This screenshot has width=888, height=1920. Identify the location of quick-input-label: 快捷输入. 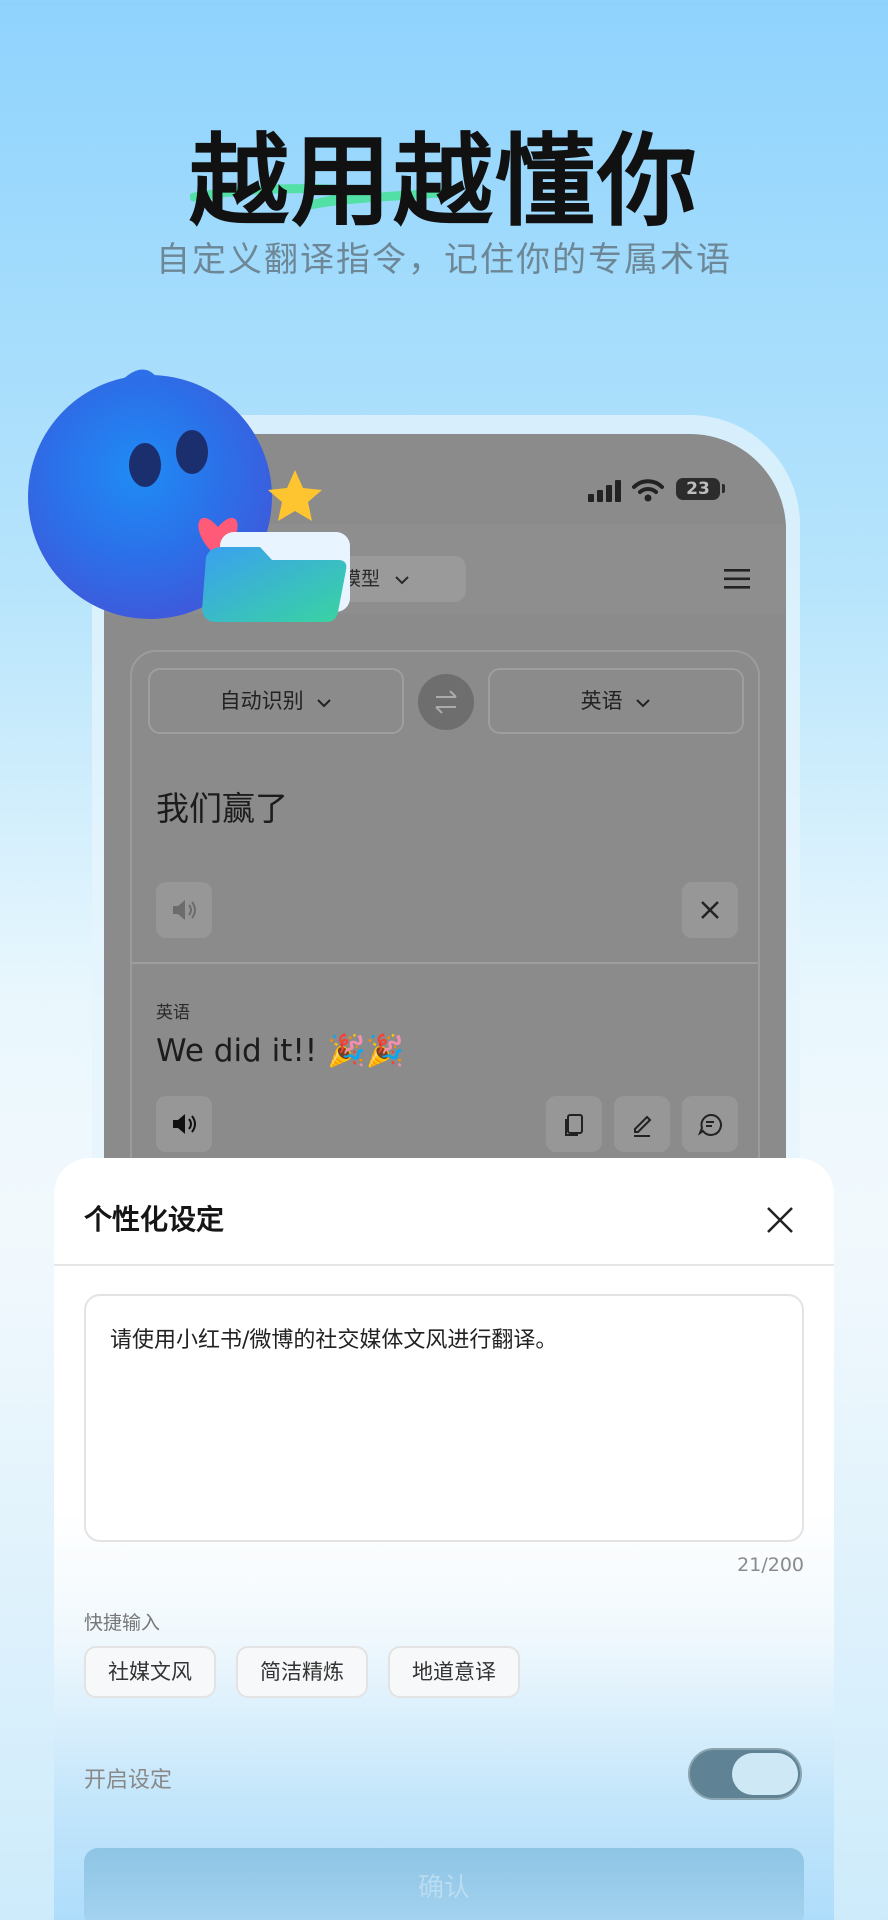
(122, 1623).